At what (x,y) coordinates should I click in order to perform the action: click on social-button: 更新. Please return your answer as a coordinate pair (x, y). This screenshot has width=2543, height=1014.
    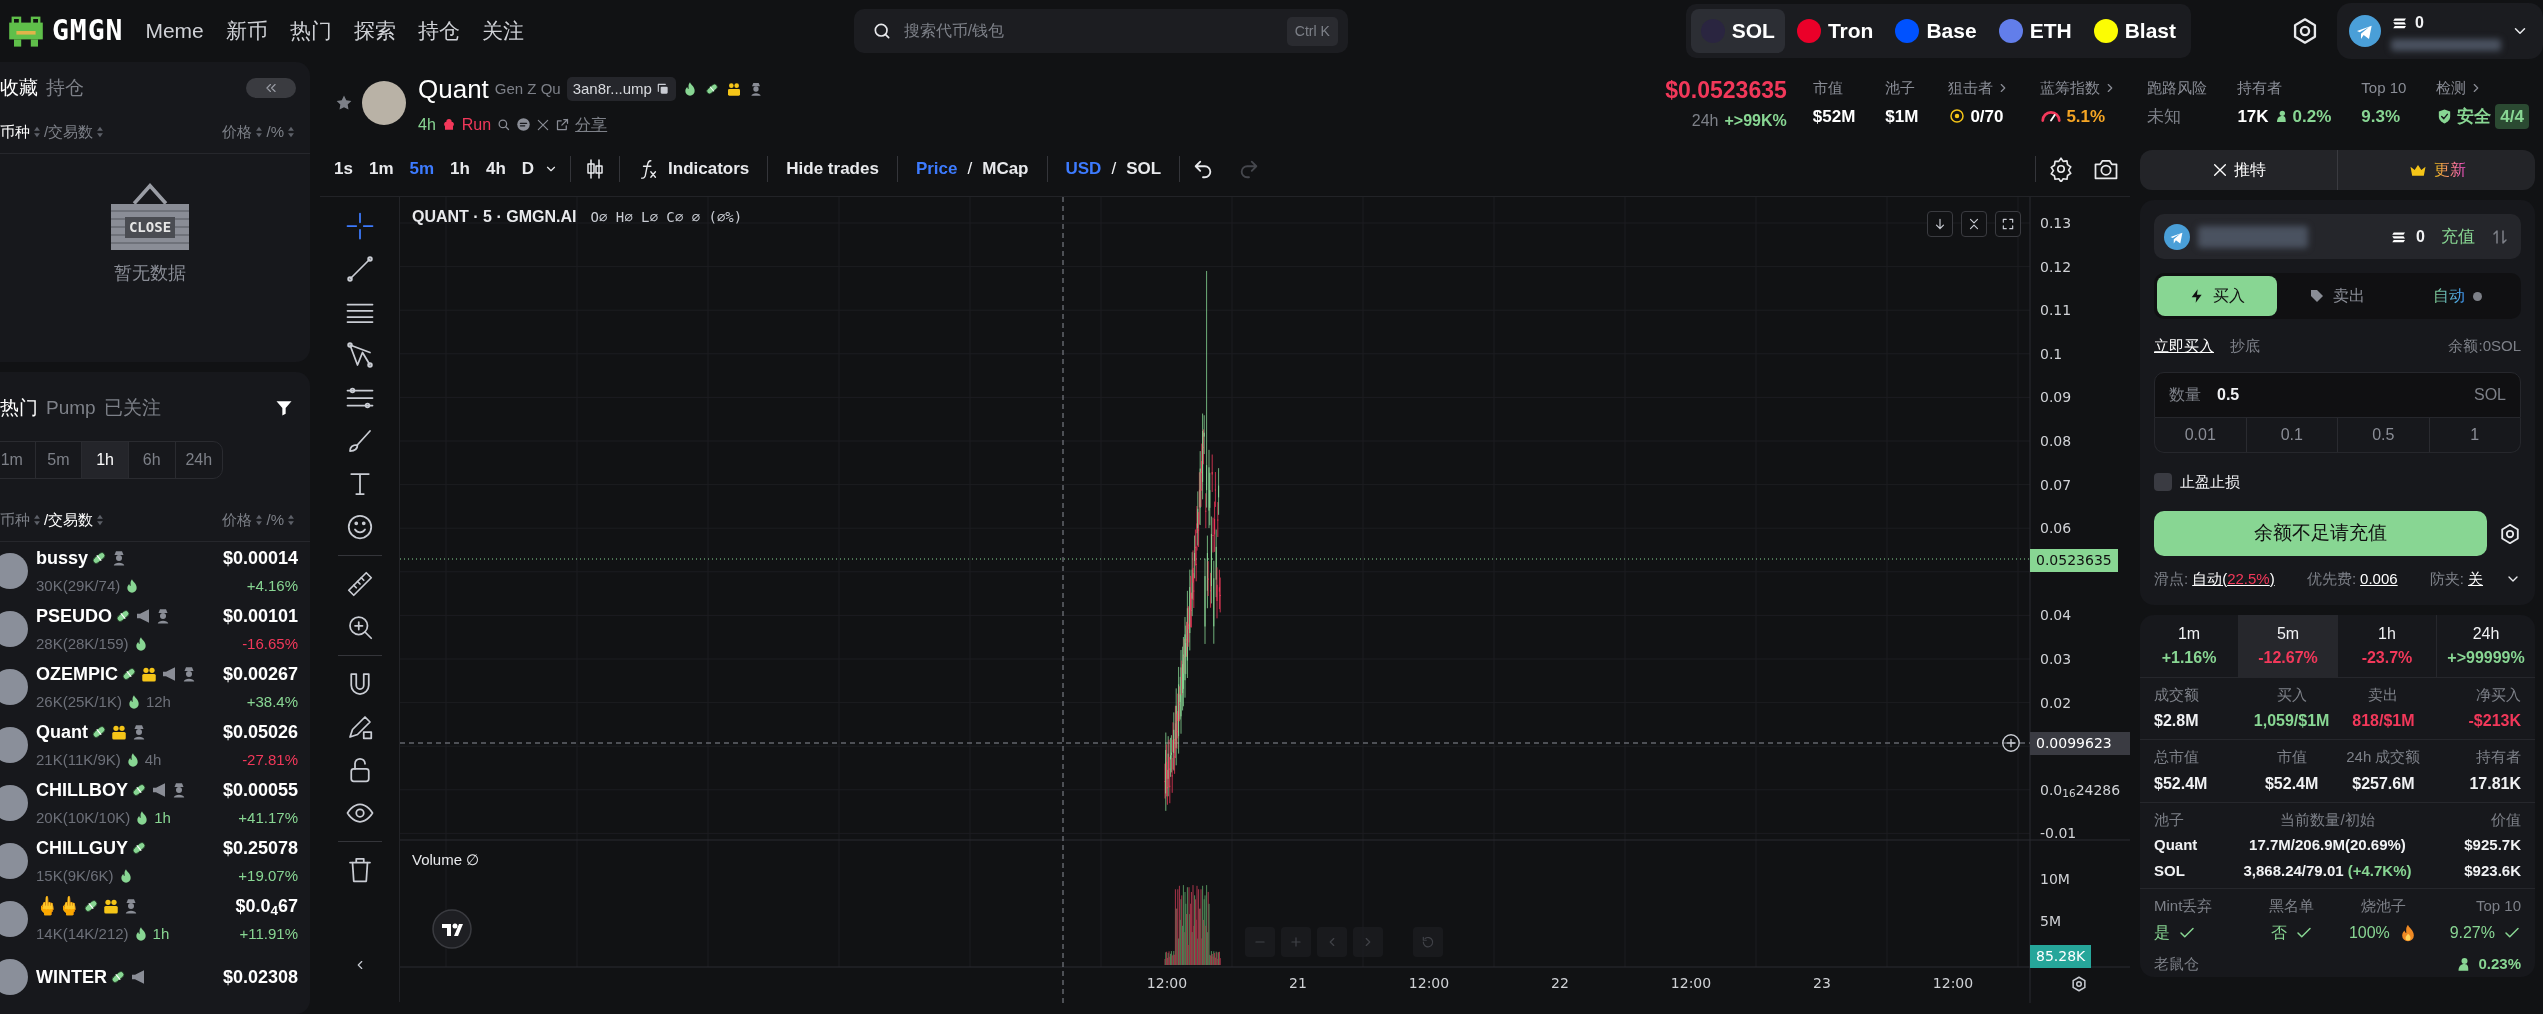
    Looking at the image, I should click on (2436, 170).